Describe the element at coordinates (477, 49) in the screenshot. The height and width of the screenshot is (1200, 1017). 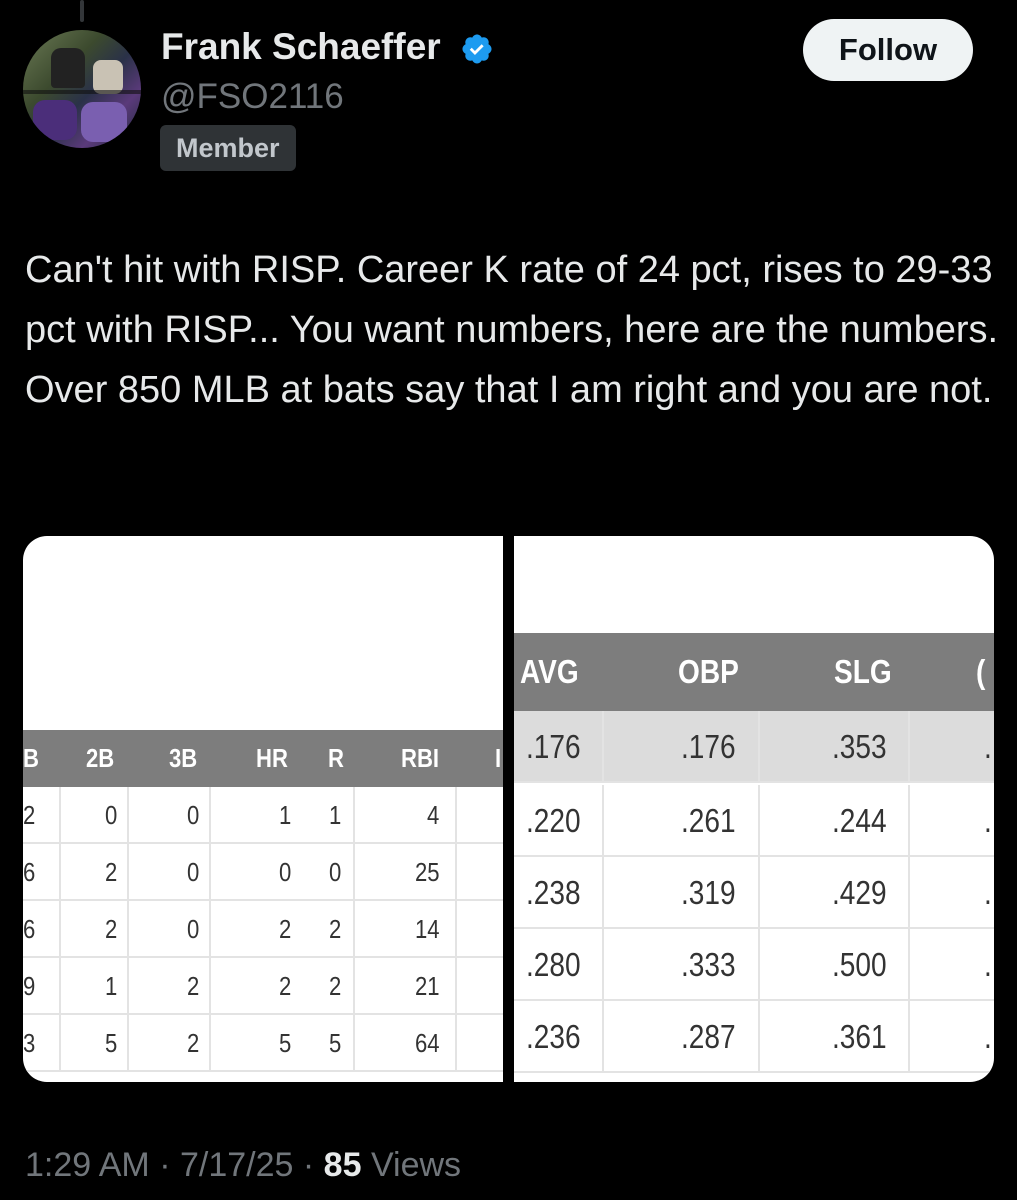
I see `verified-badge-icon` at that location.